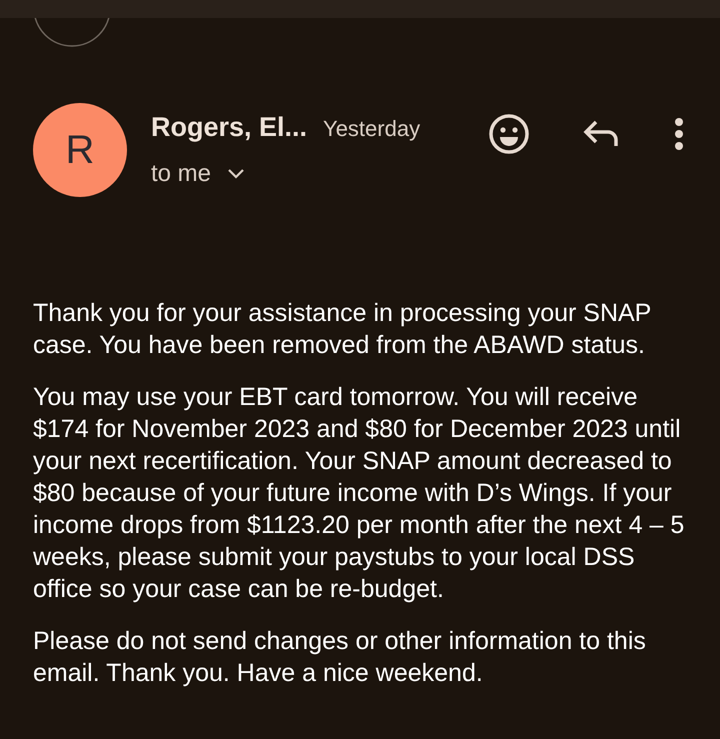 This screenshot has height=739, width=720. Describe the element at coordinates (80, 150) in the screenshot. I see `sender-avatar: R` at that location.